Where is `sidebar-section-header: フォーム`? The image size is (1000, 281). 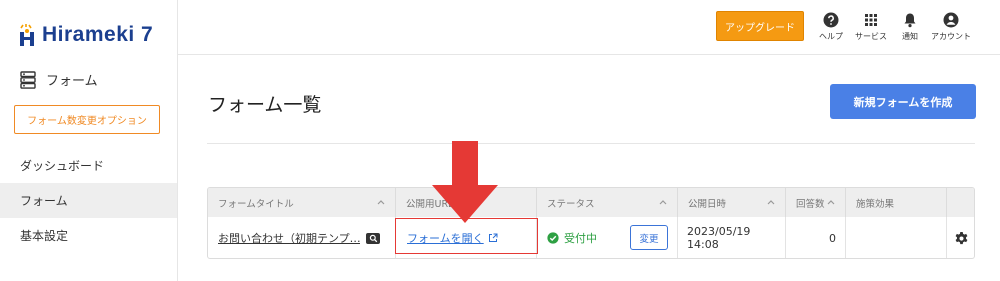
sidebar-section-header: フォーム is located at coordinates (59, 79).